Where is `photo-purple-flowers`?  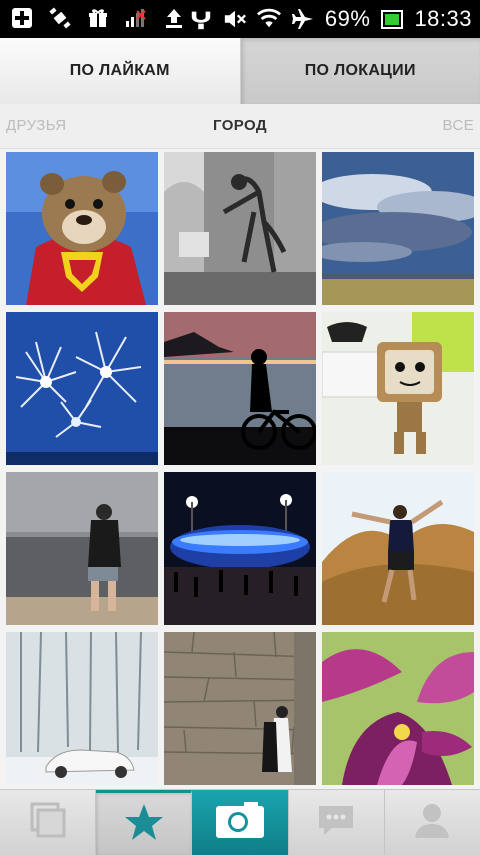
photo-purple-flowers is located at coordinates (398, 708).